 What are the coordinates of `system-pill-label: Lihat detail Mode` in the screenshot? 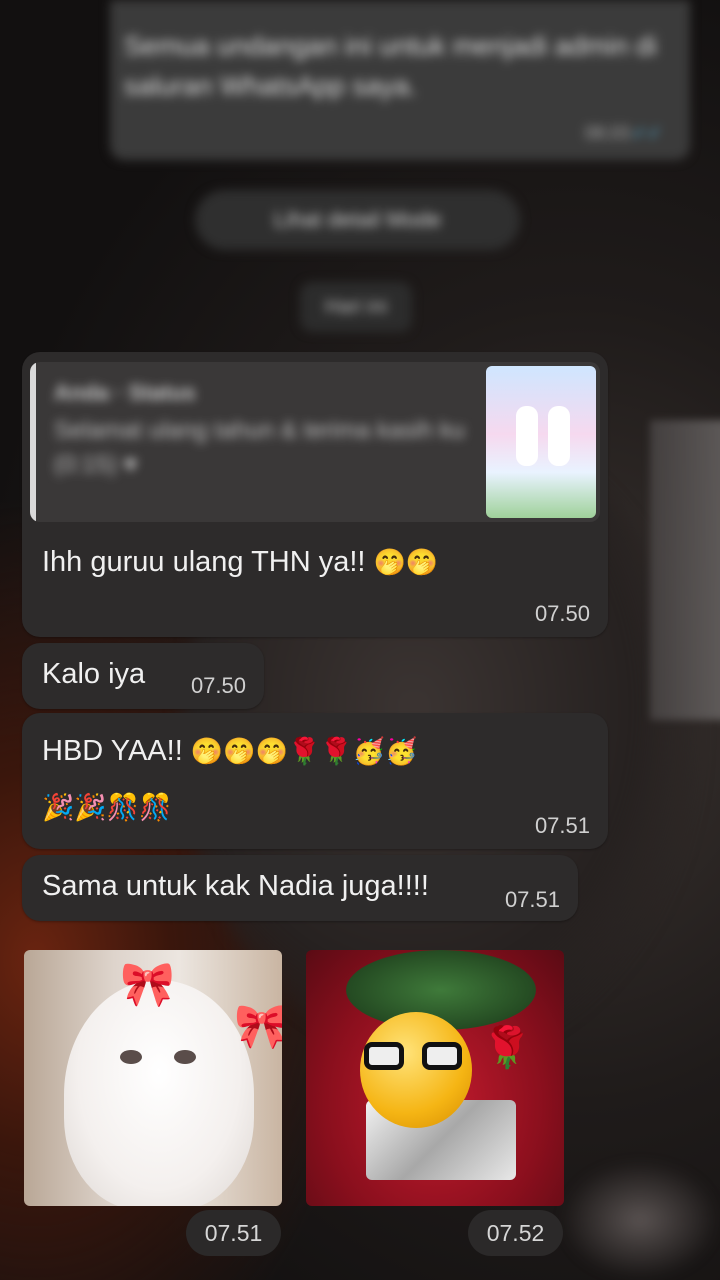 It's located at (357, 219).